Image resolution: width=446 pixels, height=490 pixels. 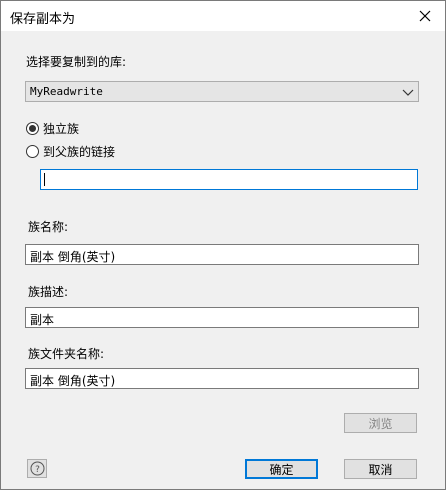 What do you see at coordinates (222, 317) in the screenshot?
I see `family-description-input: 副本` at bounding box center [222, 317].